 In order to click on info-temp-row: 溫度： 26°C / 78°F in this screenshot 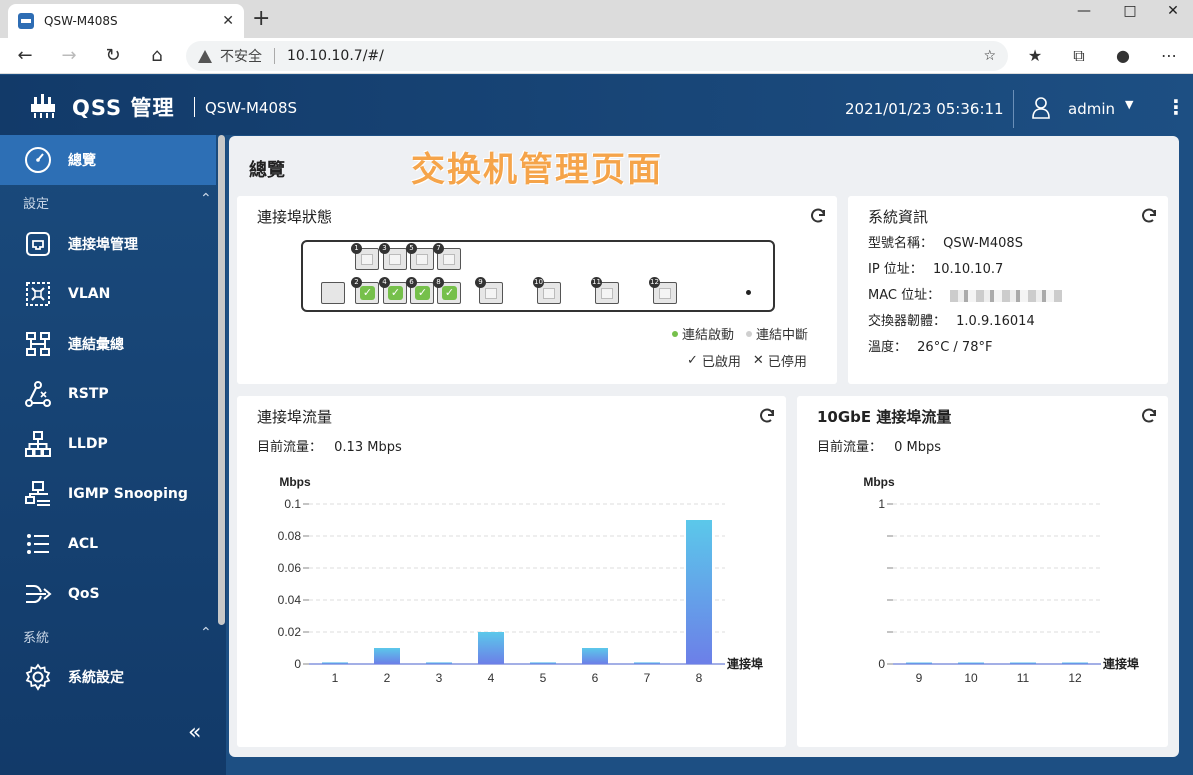, I will do `click(930, 345)`.